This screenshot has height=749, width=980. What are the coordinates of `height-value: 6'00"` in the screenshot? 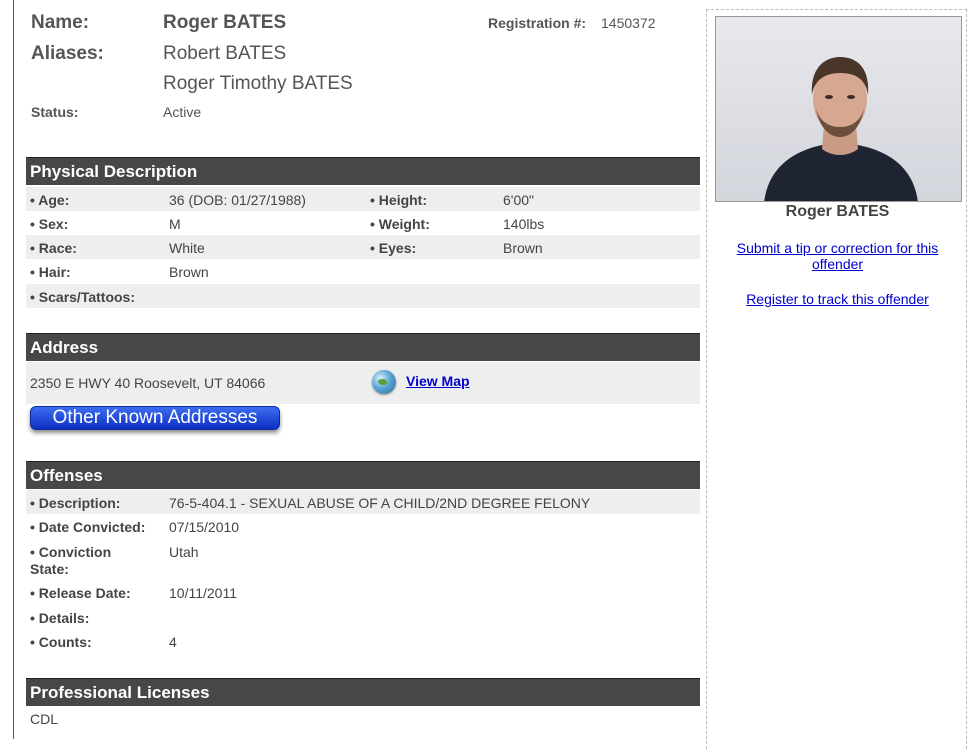 It's located at (519, 200).